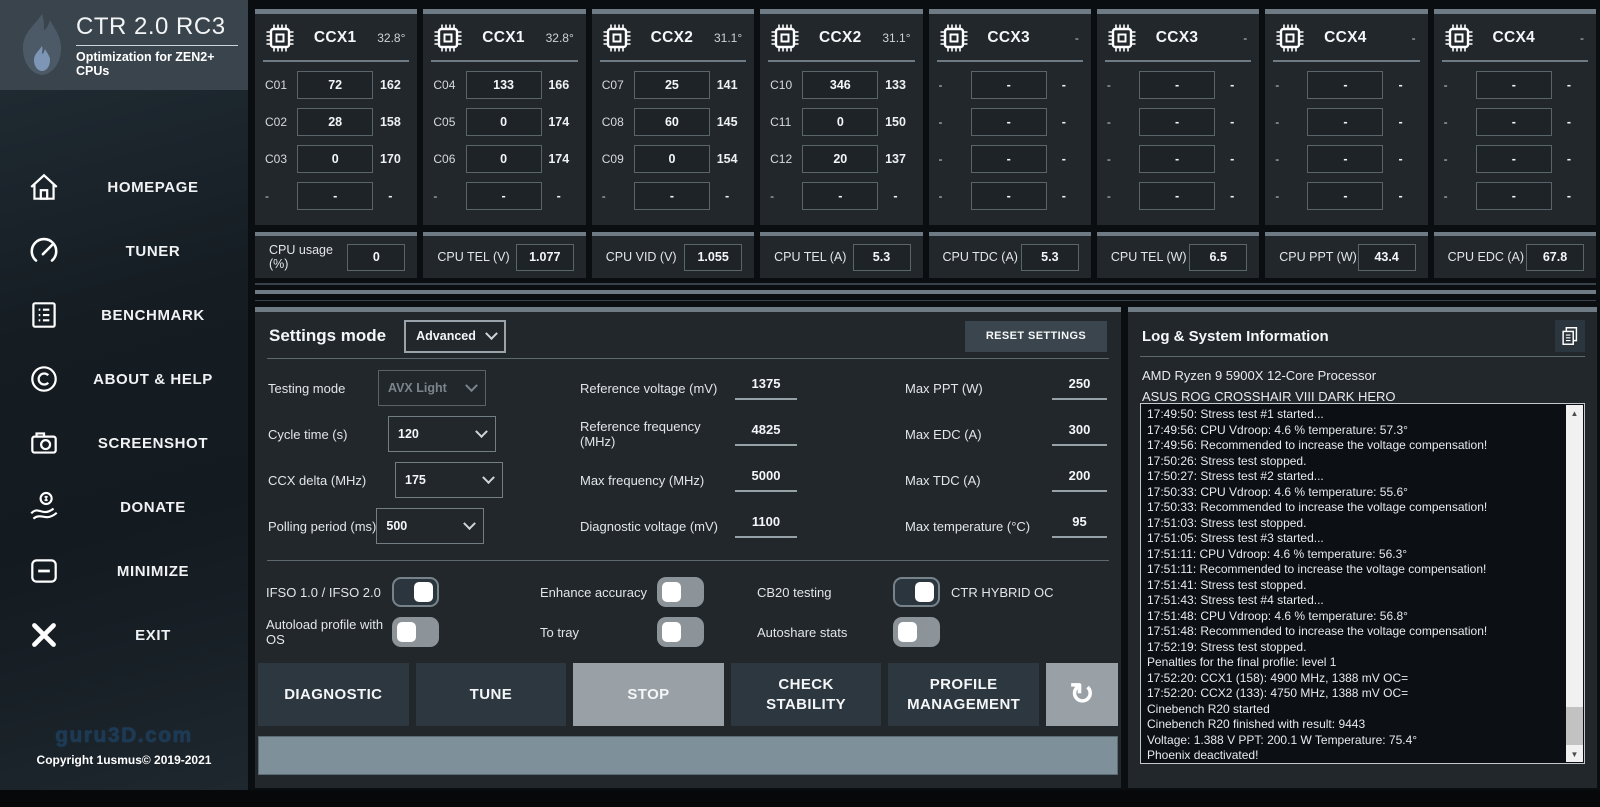 The image size is (1600, 807). What do you see at coordinates (896, 38) in the screenshot?
I see `ccx-temperature: 31.1°` at bounding box center [896, 38].